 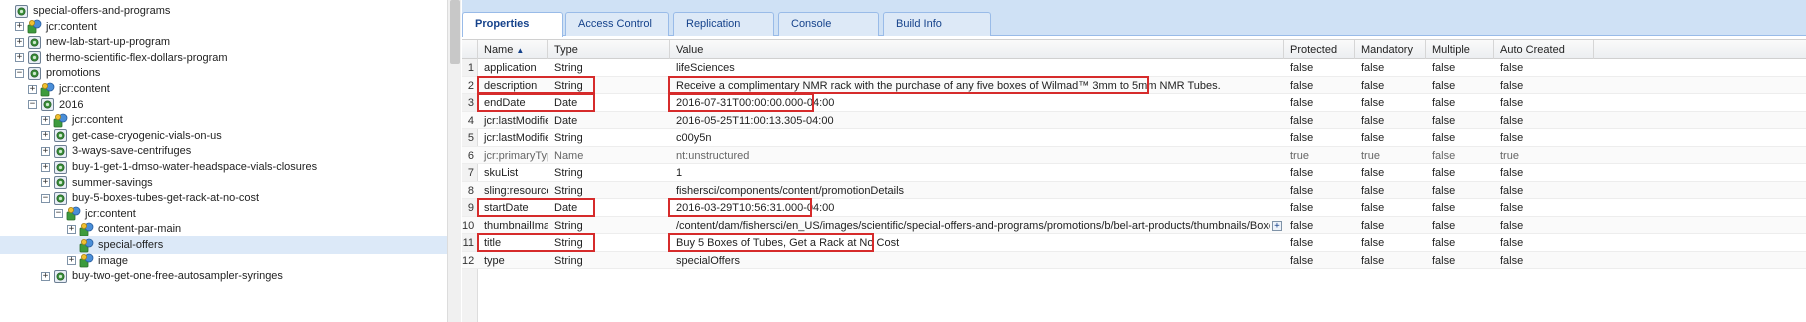 What do you see at coordinates (132, 151) in the screenshot?
I see `tree-node-label: 3-ways-save-centrifuges` at bounding box center [132, 151].